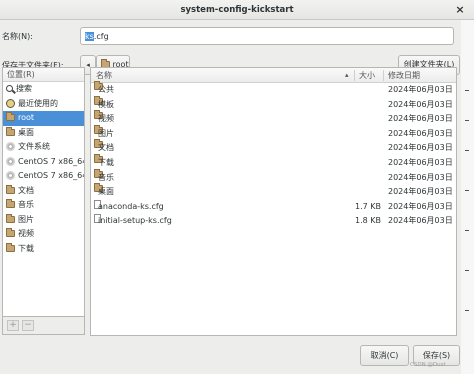 The image size is (474, 374). I want to click on window-titlebar: system-config-kickstart ×, so click(237, 10).